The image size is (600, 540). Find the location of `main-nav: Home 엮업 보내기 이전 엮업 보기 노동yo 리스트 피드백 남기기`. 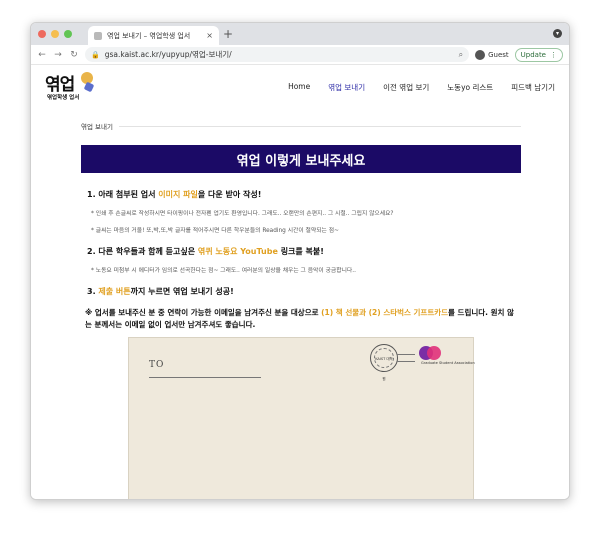

main-nav: Home 엮업 보내기 이전 엮업 보기 노동yo 리스트 피드백 남기기 is located at coordinates (421, 87).